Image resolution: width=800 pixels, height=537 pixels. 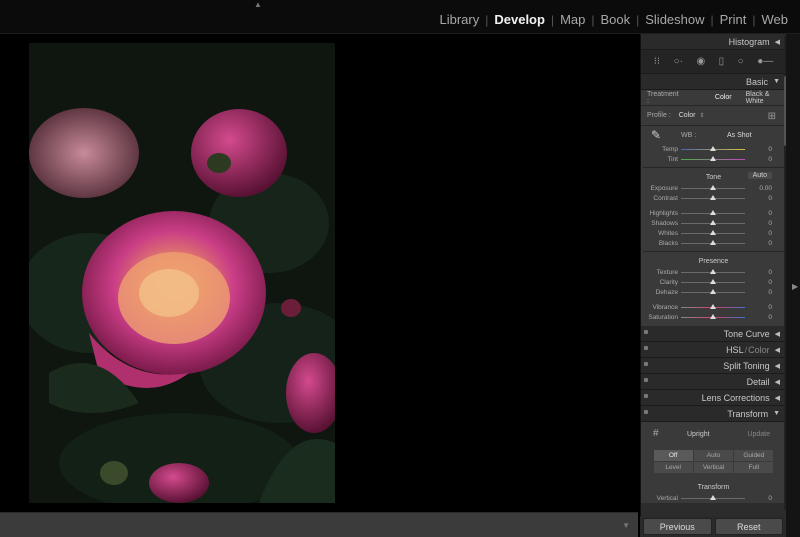 I want to click on collapse-top-arrow-icon: ▲, so click(x=258, y=4).